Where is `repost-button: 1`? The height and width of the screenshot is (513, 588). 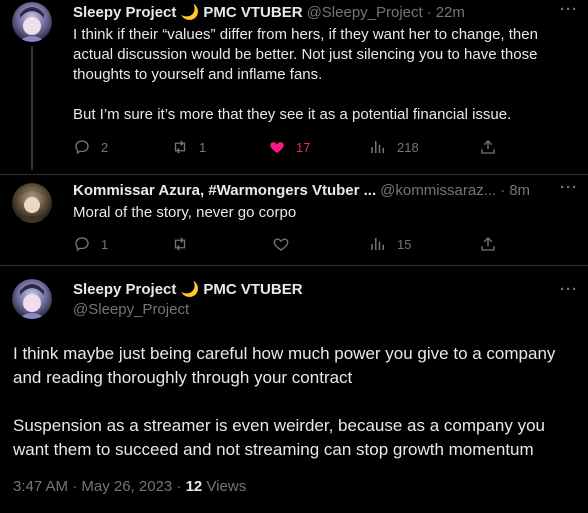
repost-button: 1 is located at coordinates (188, 147).